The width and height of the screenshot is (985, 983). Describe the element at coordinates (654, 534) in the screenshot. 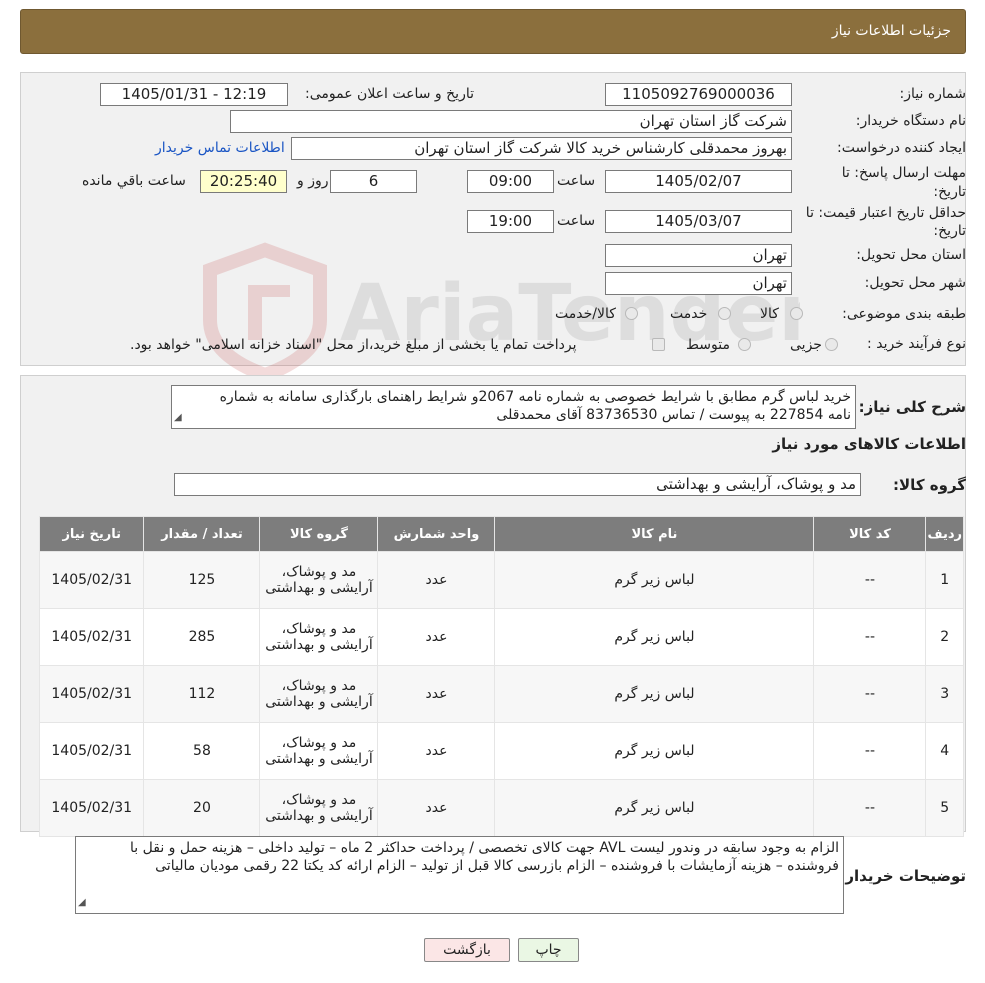

I see `col-name: نام کالا` at that location.